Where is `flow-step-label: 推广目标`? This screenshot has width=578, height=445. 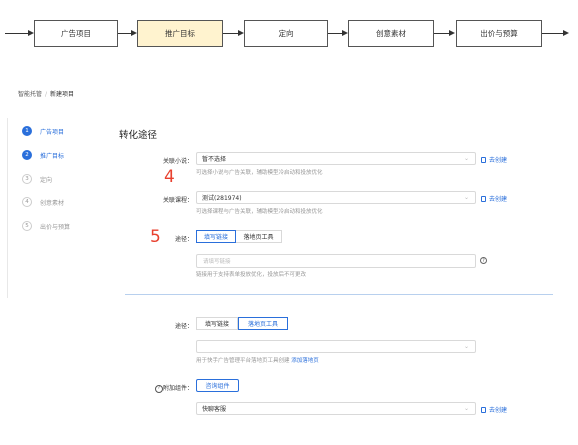 flow-step-label: 推广目标 is located at coordinates (180, 33).